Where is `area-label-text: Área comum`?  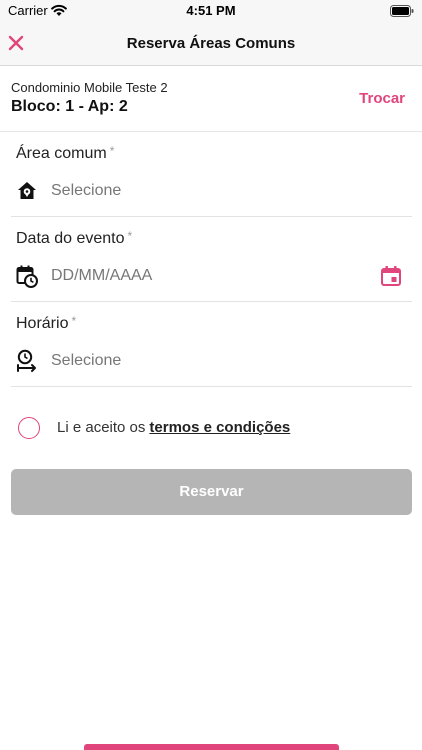 area-label-text: Área comum is located at coordinates (61, 153).